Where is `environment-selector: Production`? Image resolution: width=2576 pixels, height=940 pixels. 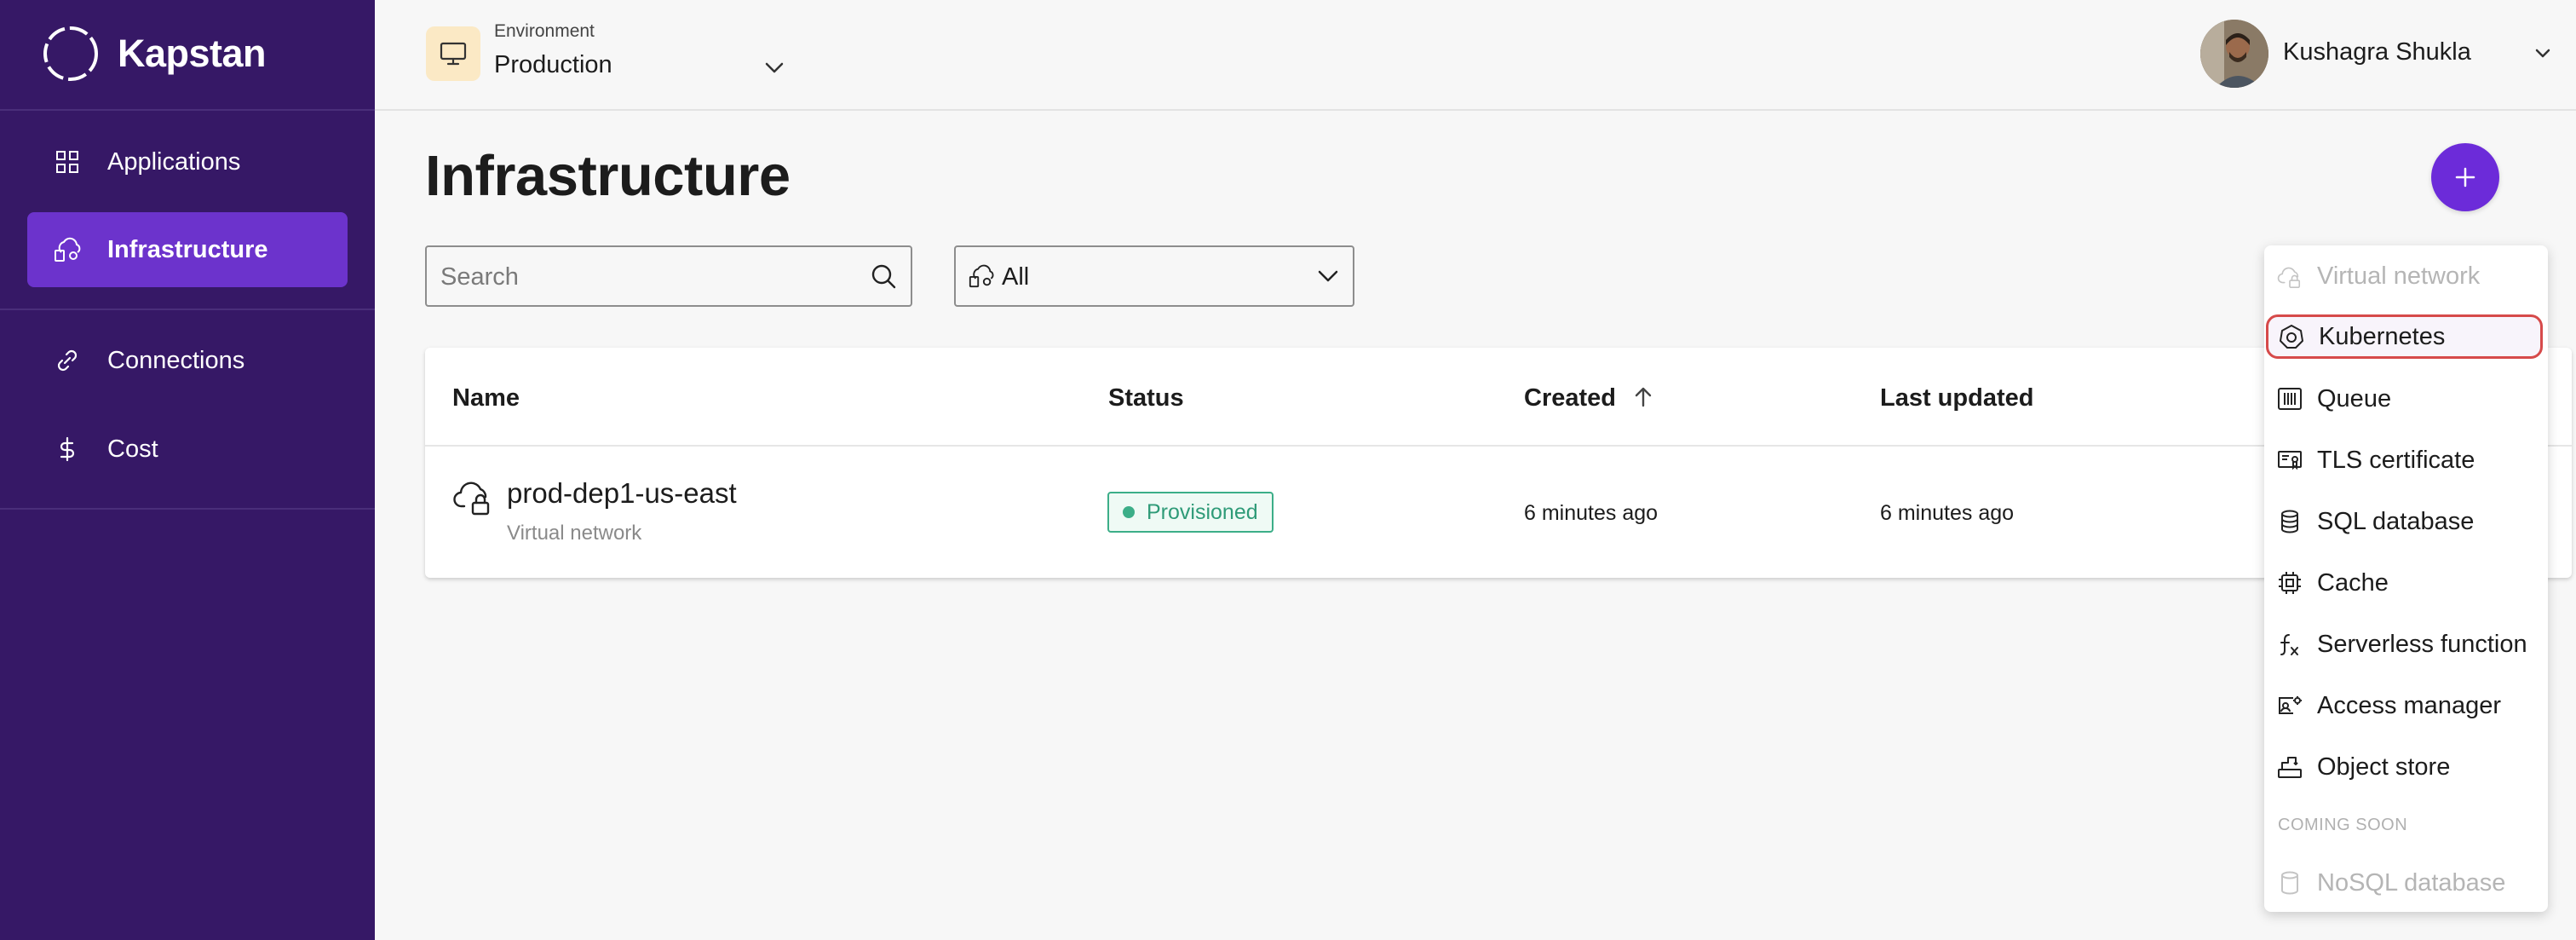
environment-selector: Production is located at coordinates (553, 65).